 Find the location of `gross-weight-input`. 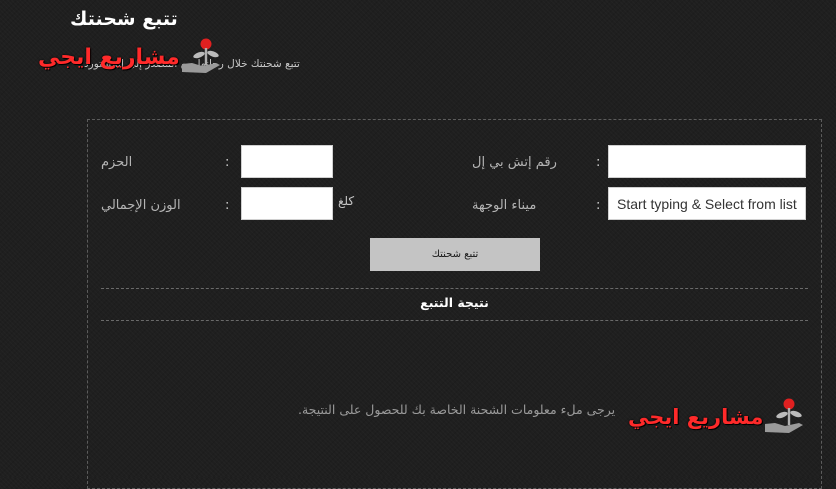

gross-weight-input is located at coordinates (287, 203).